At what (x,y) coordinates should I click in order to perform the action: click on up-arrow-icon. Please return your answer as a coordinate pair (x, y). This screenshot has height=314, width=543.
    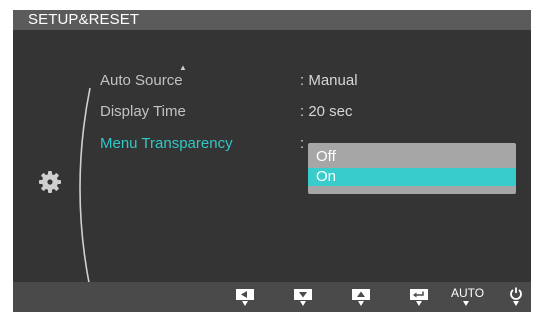
    Looking at the image, I should click on (361, 294).